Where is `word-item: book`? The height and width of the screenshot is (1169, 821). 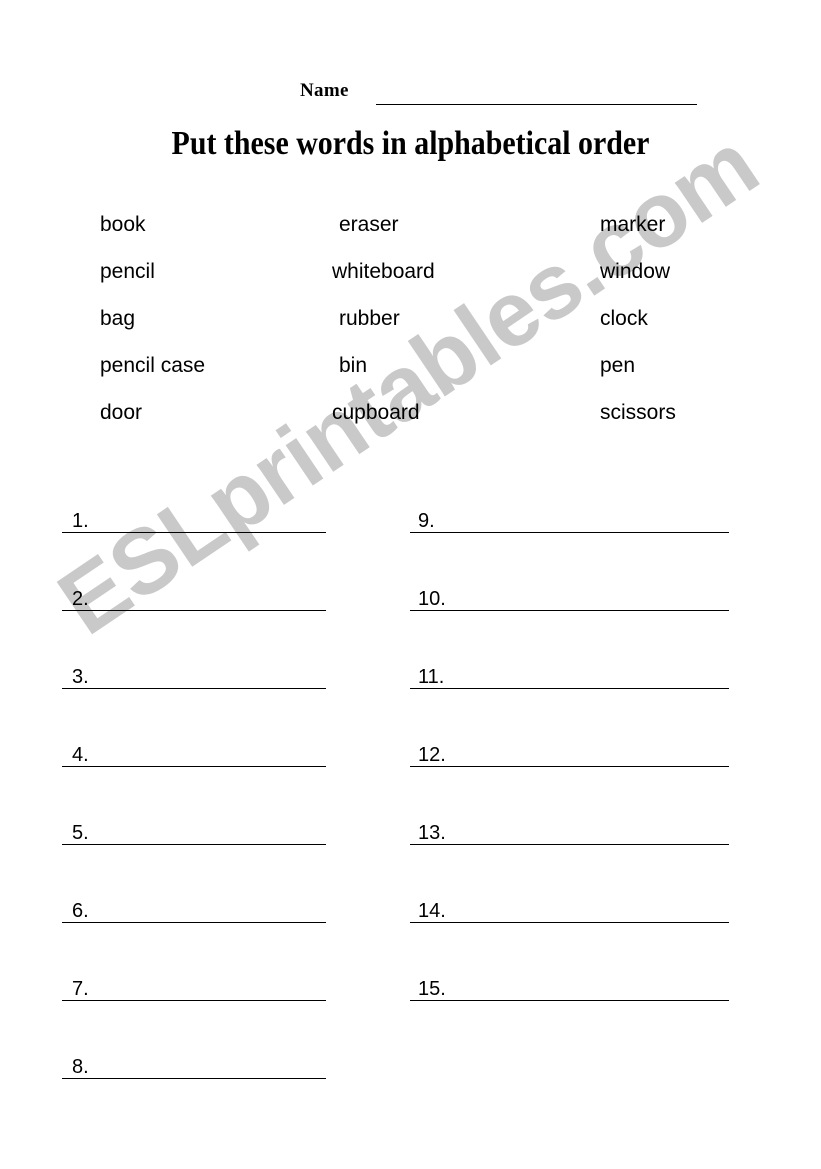
word-item: book is located at coordinates (123, 224).